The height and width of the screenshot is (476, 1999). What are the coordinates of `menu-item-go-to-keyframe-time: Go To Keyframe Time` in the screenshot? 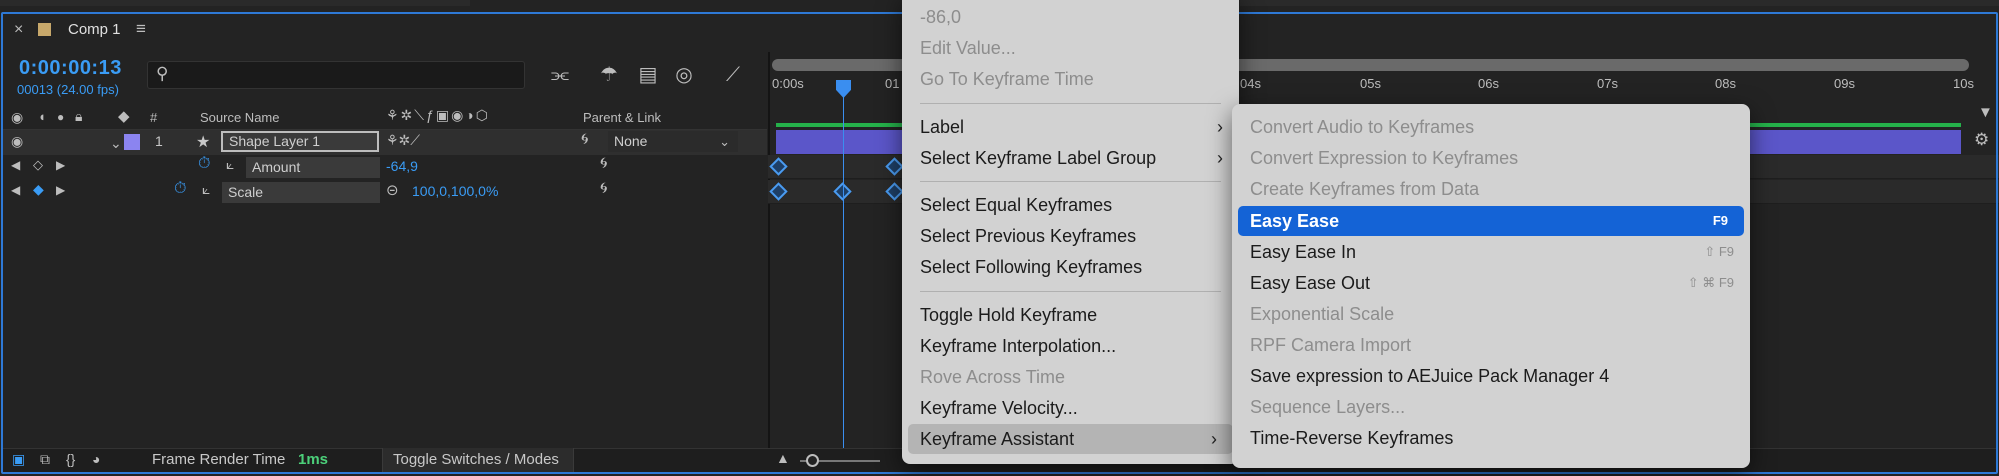 It's located at (1007, 79).